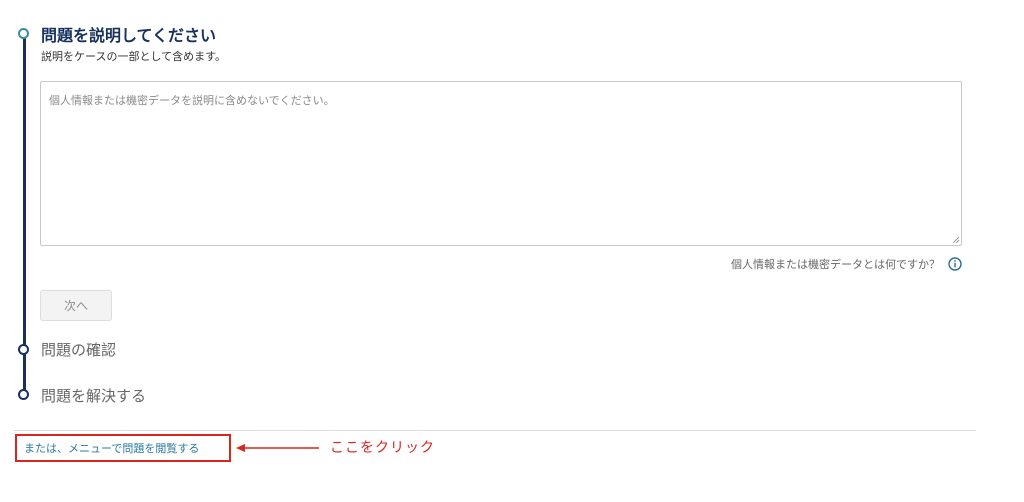  I want to click on step-2-marker, so click(23, 349).